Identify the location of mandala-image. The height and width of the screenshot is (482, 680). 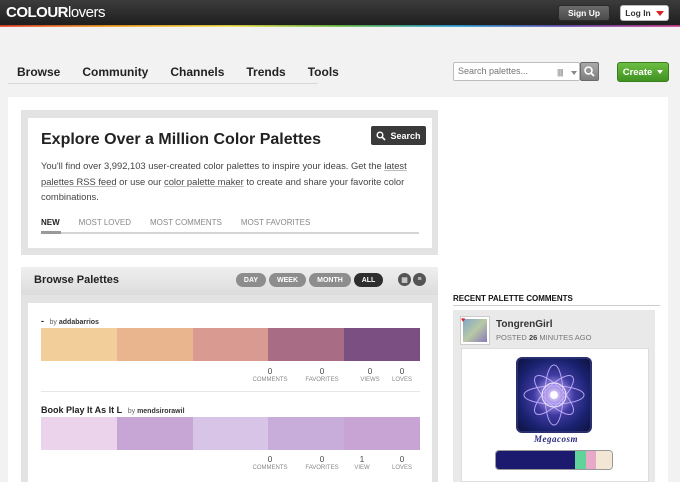
(554, 395).